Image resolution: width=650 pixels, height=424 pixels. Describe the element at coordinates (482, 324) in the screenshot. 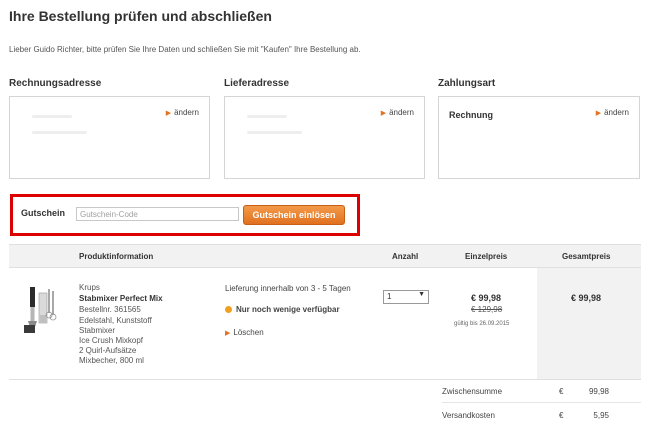

I see `price-valid-until: gültig bis 26.09.2015` at that location.